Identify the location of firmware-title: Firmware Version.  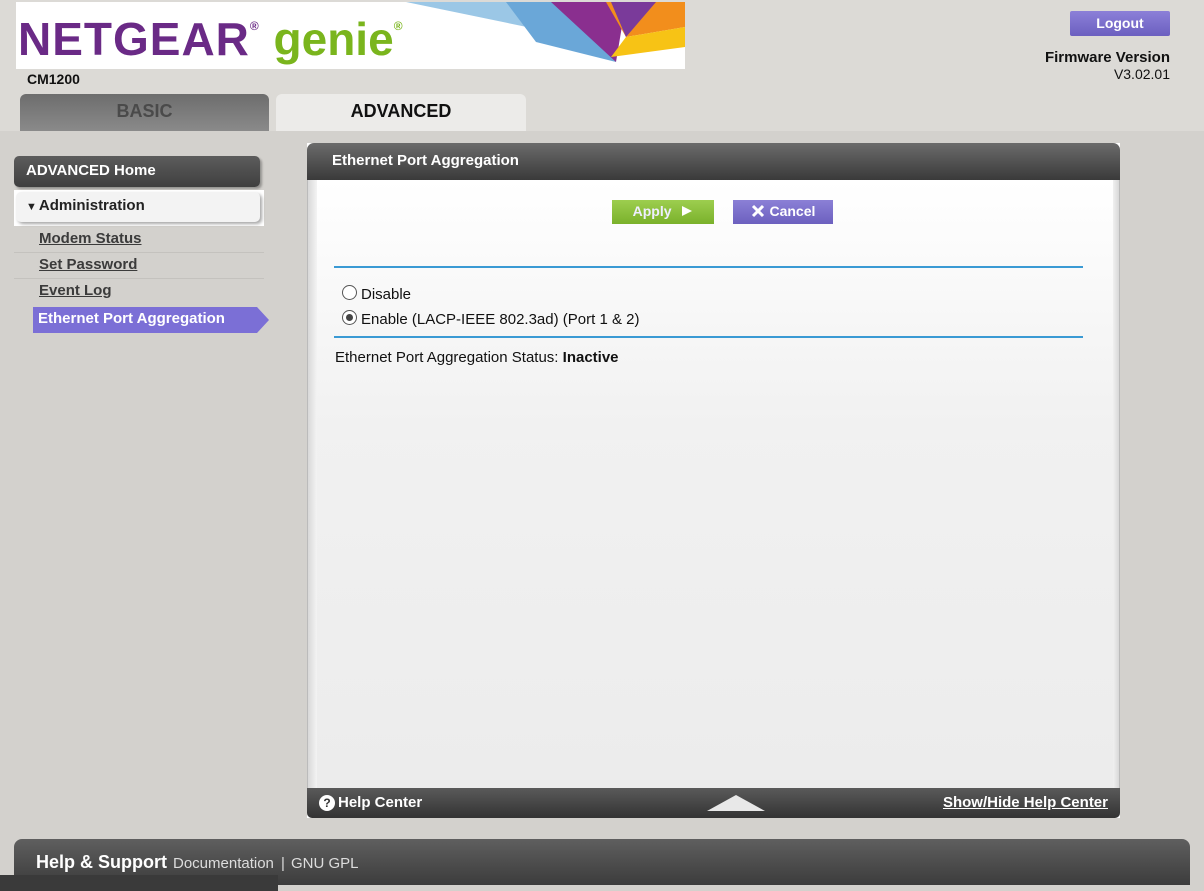
(1107, 57).